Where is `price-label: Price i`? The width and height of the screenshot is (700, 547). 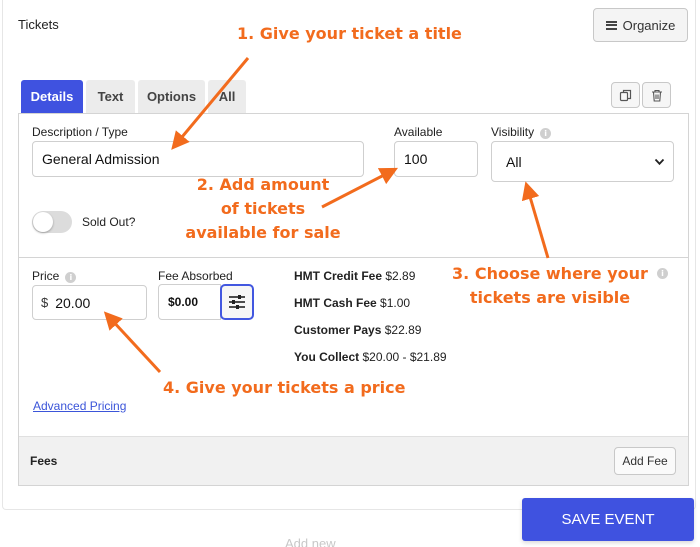 price-label: Price i is located at coordinates (54, 276).